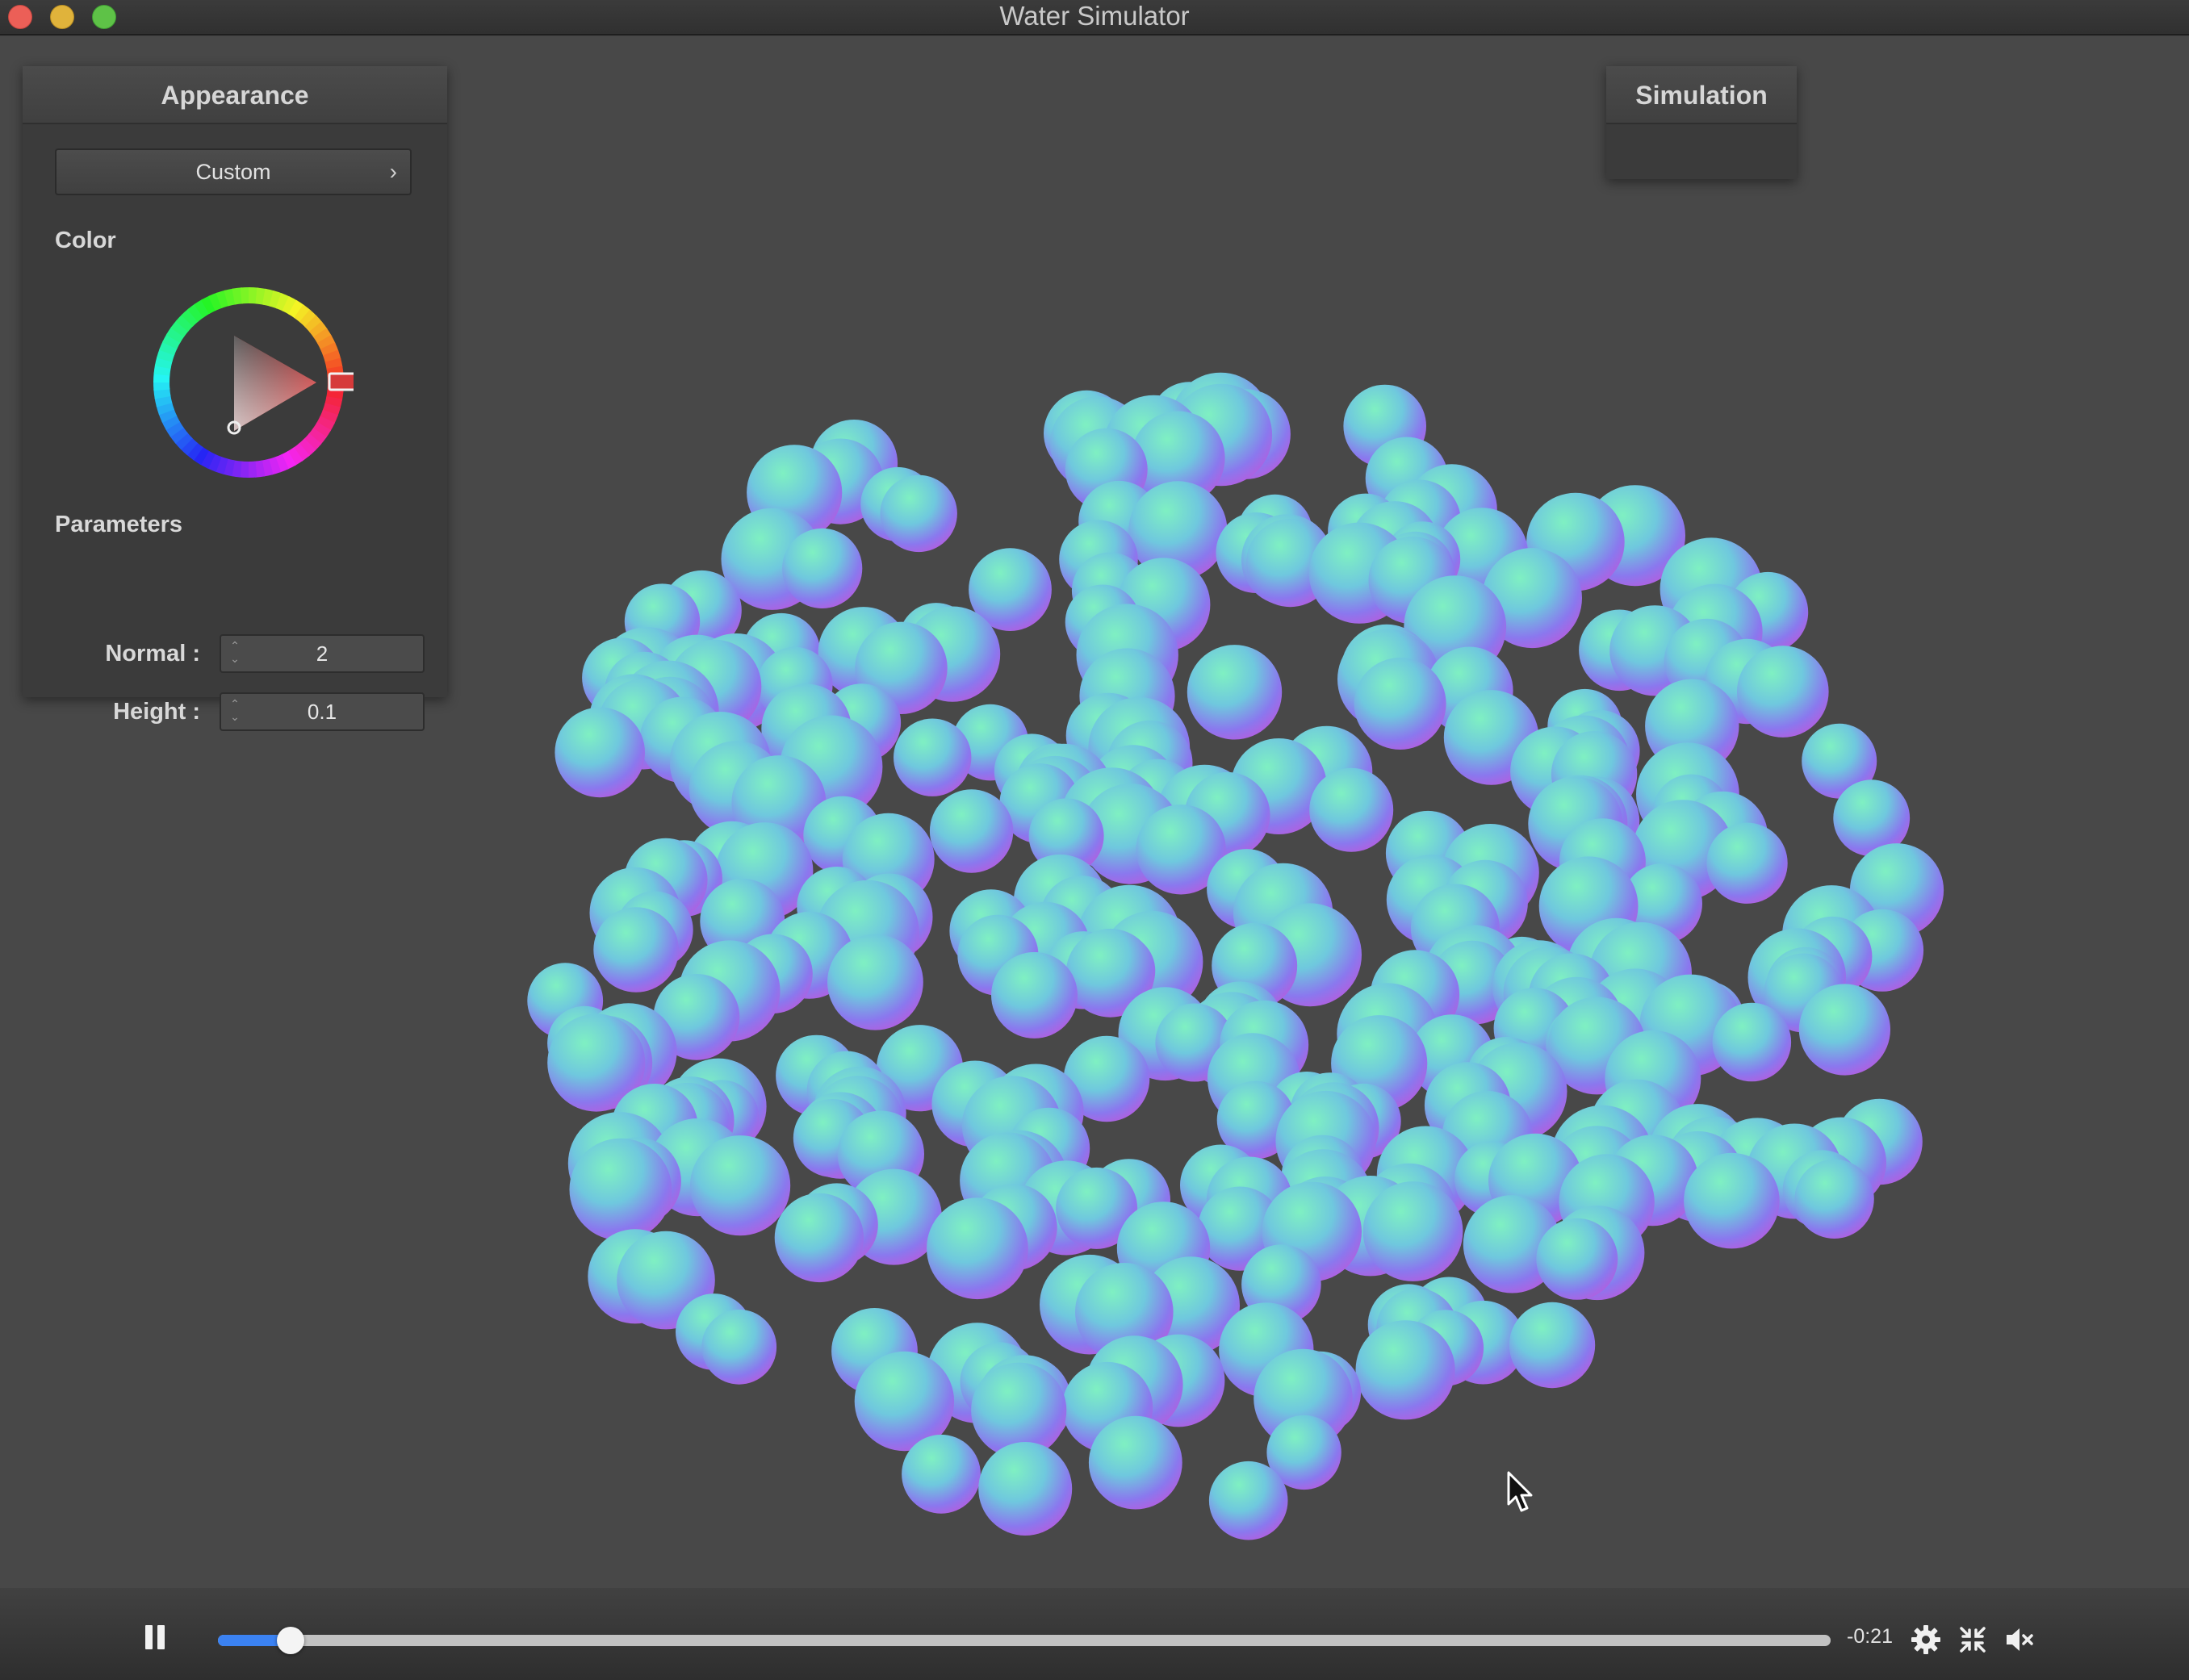 The image size is (2189, 1680). Describe the element at coordinates (235, 95) in the screenshot. I see `appearance-panel-title: Appearance` at that location.